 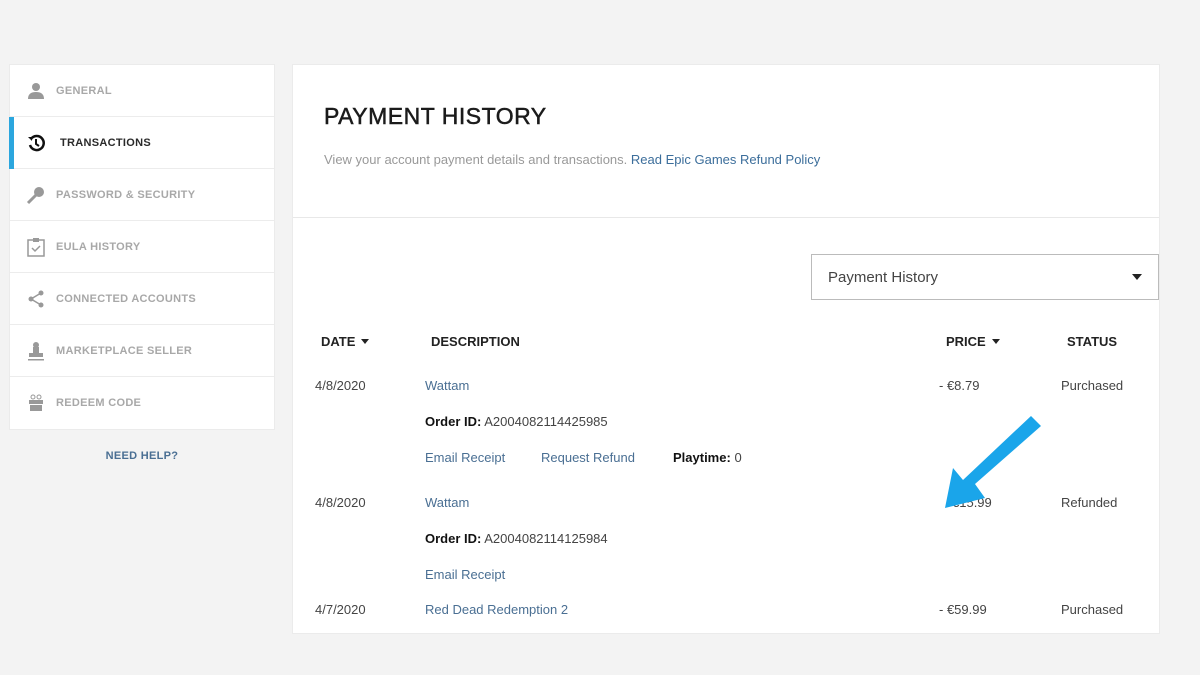 What do you see at coordinates (36, 351) in the screenshot?
I see `stamp-icon` at bounding box center [36, 351].